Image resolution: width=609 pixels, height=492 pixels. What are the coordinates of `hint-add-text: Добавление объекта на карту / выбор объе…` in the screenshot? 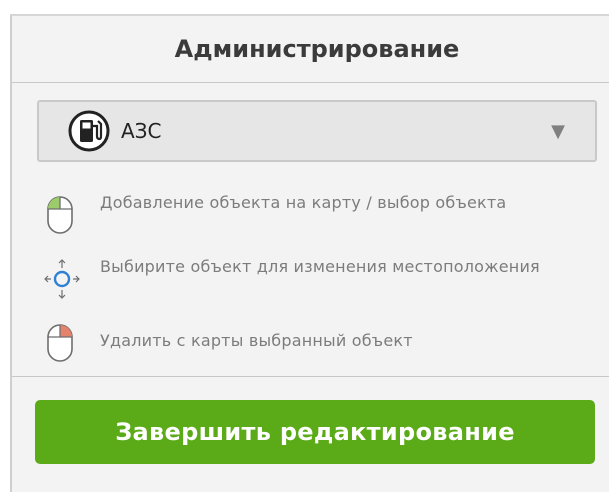 It's located at (303, 202).